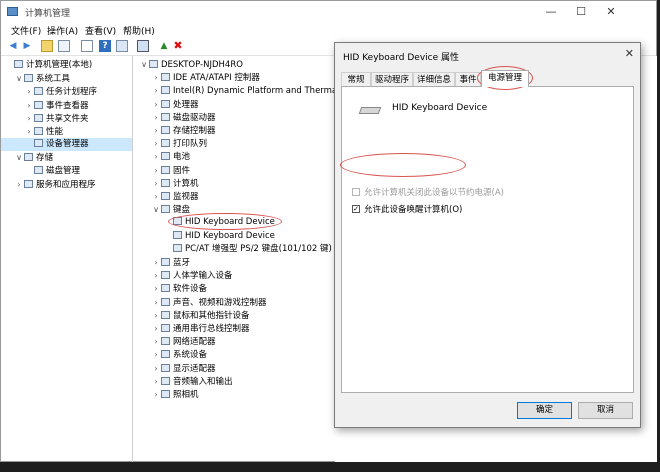 The height and width of the screenshot is (472, 660). What do you see at coordinates (235, 130) in the screenshot?
I see `device-tree-item: › 存储控制器` at bounding box center [235, 130].